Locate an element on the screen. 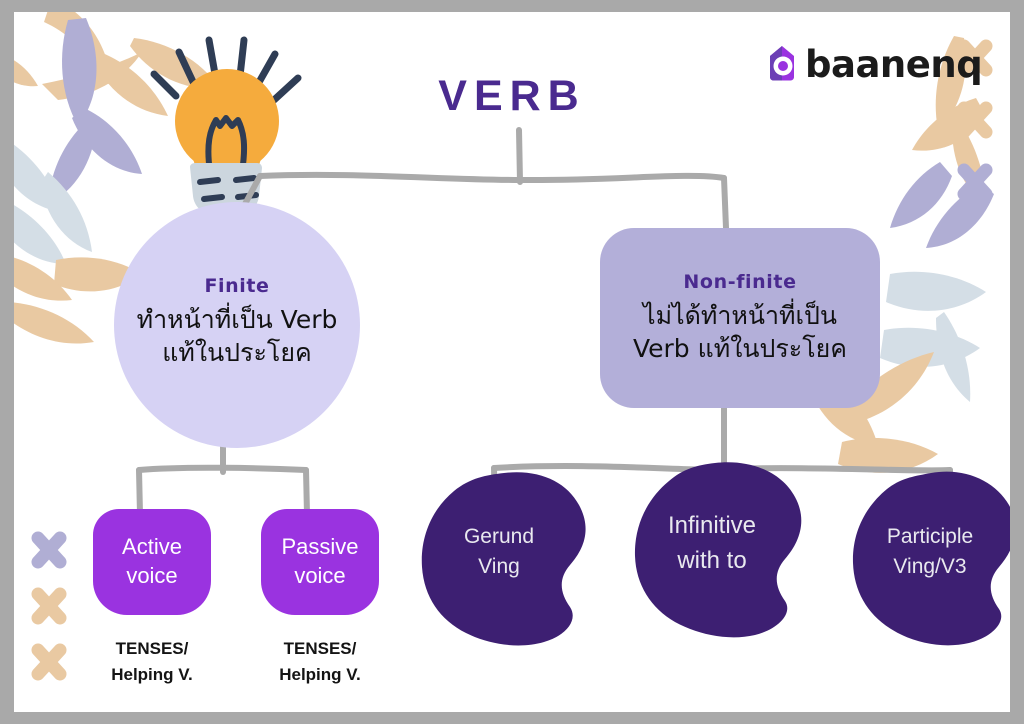 The width and height of the screenshot is (1024, 724). active-voice-line-1: Active is located at coordinates (152, 547).